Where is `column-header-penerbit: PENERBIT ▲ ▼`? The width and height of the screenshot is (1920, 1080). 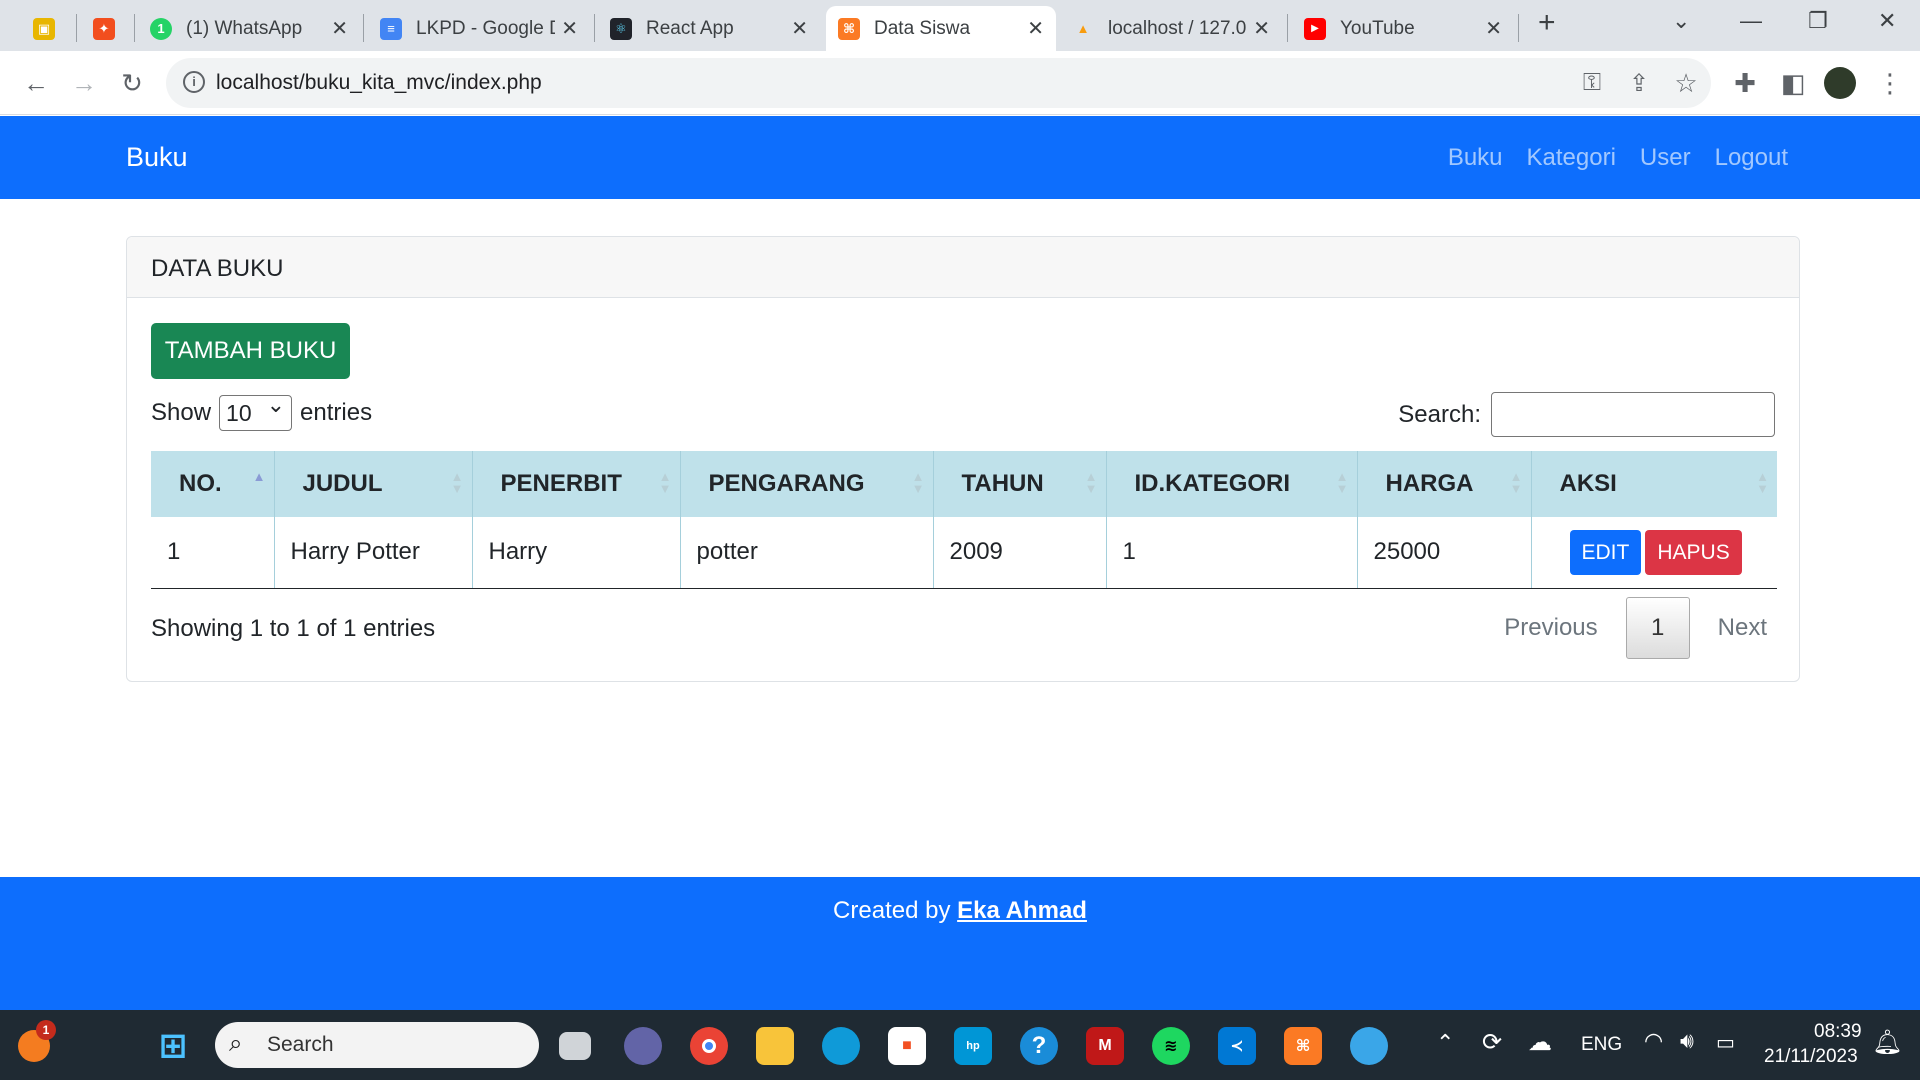 column-header-penerbit: PENERBIT ▲ ▼ is located at coordinates (575, 484).